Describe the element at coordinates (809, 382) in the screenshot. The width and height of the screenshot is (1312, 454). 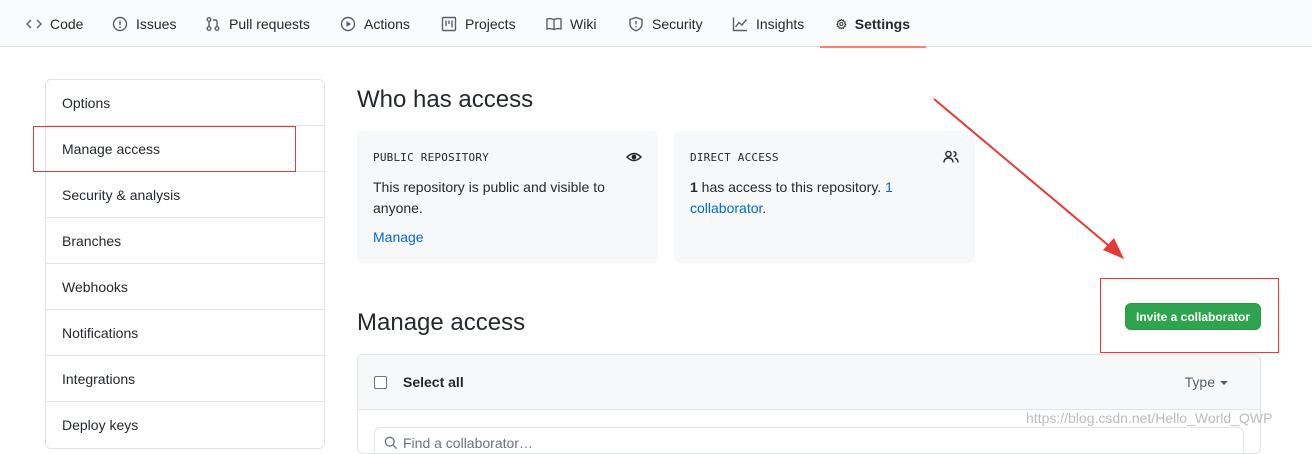
I see `collaborators-table-header: Select all Type` at that location.